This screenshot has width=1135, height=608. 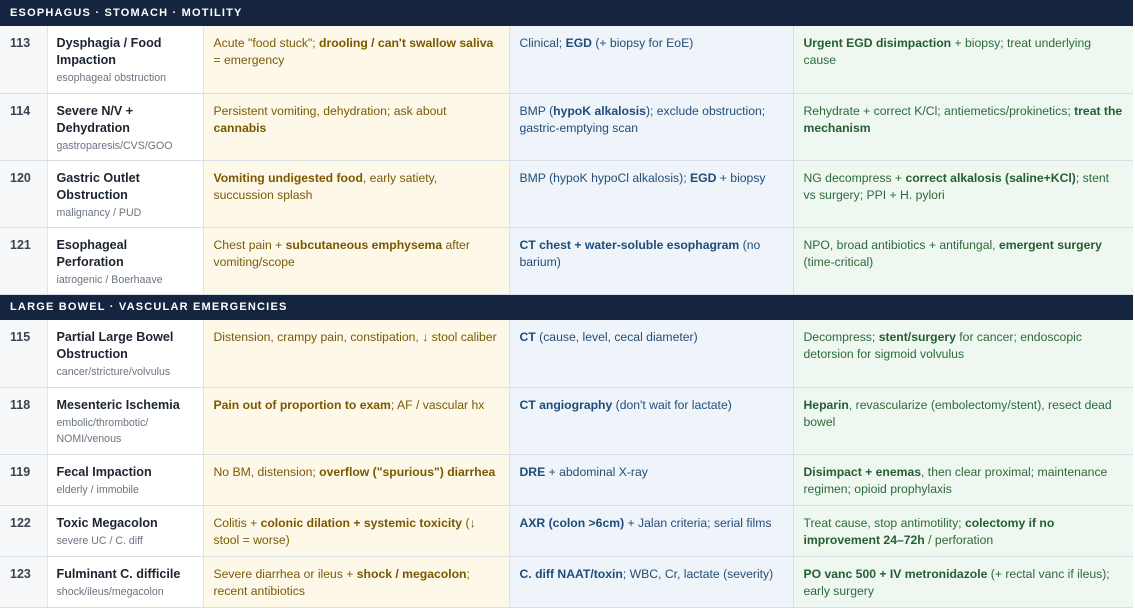 I want to click on emphasis-text: emergent surgery, so click(x=1050, y=244).